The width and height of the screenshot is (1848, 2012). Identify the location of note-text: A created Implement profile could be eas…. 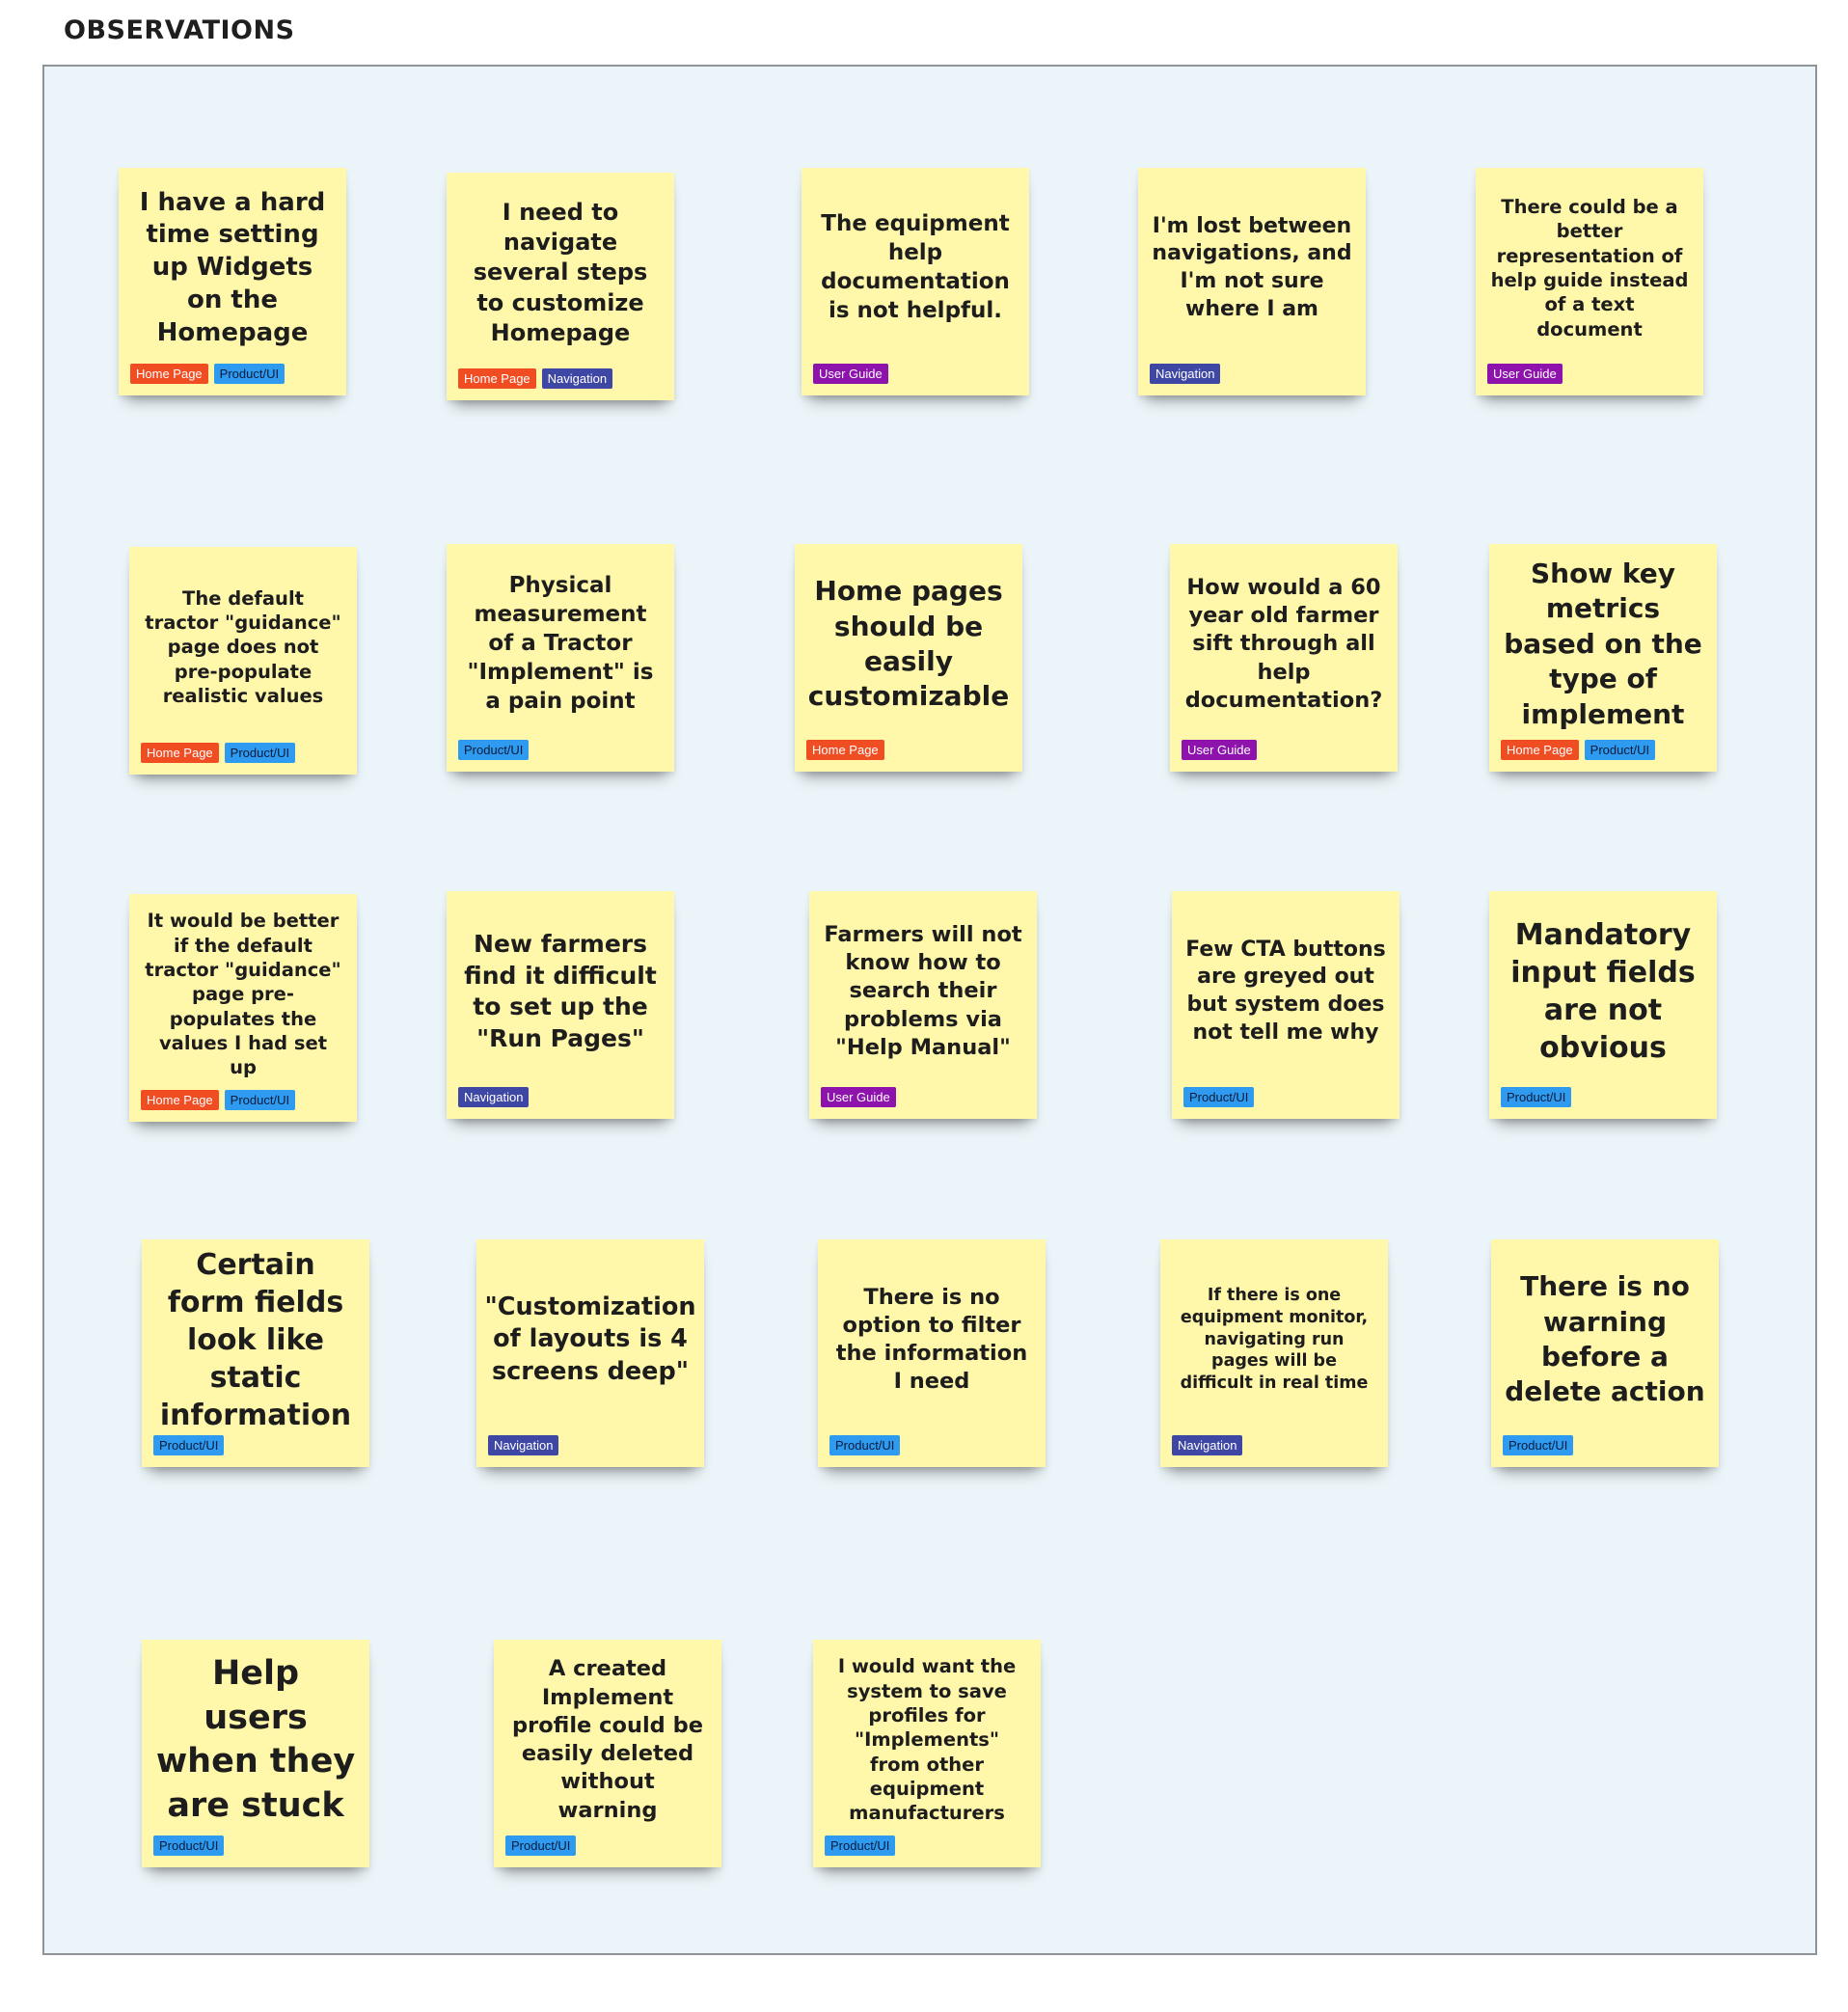
(607, 1739).